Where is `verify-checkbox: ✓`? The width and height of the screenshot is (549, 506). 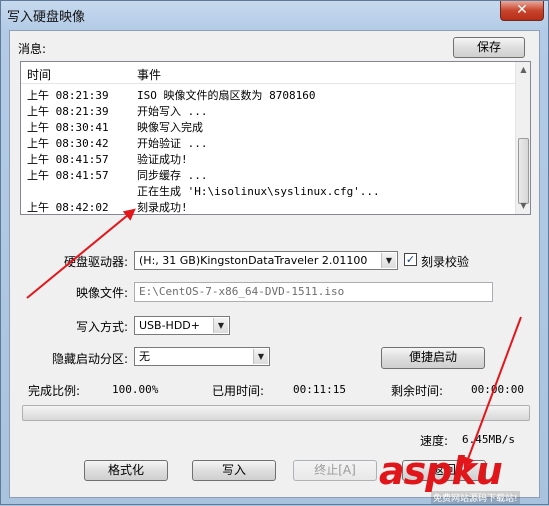
verify-checkbox: ✓ is located at coordinates (410, 259).